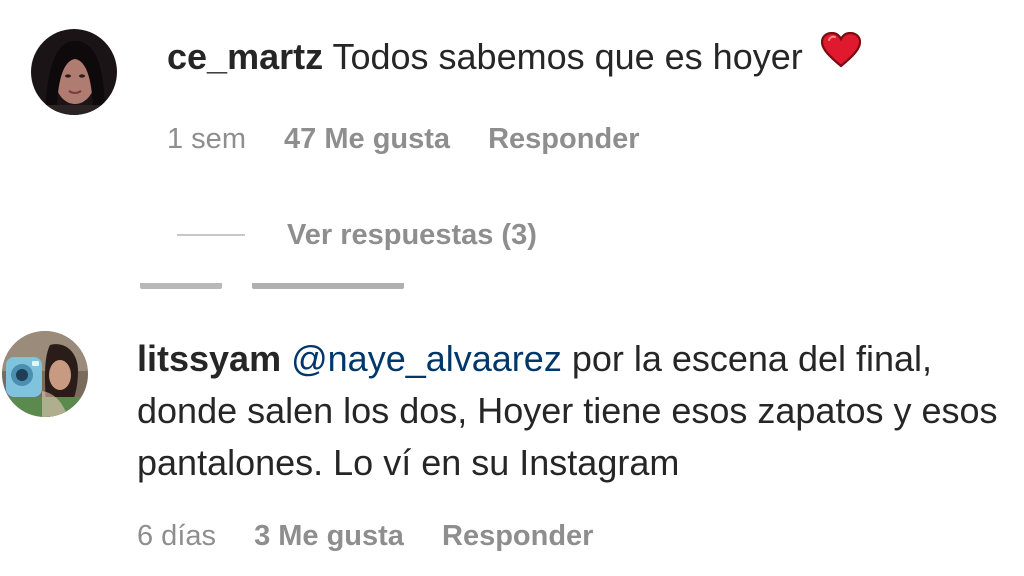 This screenshot has height=576, width=1024. Describe the element at coordinates (329, 536) in the screenshot. I see `comment-likes: 3 Me gusta` at that location.